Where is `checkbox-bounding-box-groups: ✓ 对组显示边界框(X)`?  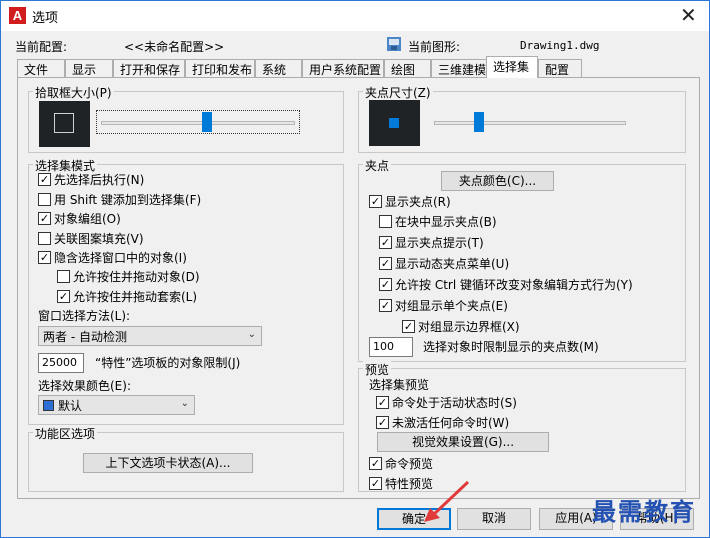 checkbox-bounding-box-groups: ✓ 对组显示边界框(X) is located at coordinates (461, 326).